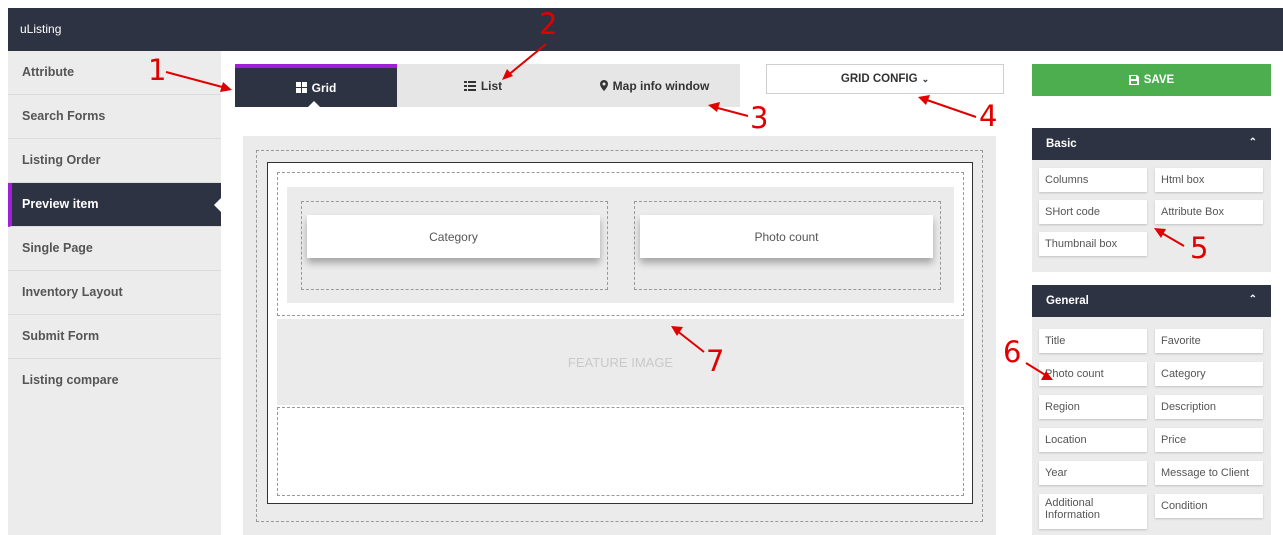  What do you see at coordinates (1093, 374) in the screenshot?
I see `element-photo-count-source: Photo count` at bounding box center [1093, 374].